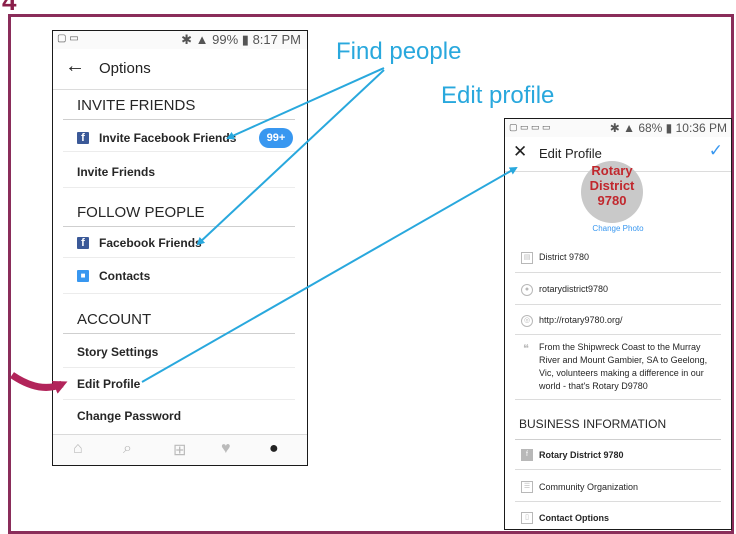 Image resolution: width=736 pixels, height=534 pixels. I want to click on contact-options-item: Contact Options, so click(574, 518).